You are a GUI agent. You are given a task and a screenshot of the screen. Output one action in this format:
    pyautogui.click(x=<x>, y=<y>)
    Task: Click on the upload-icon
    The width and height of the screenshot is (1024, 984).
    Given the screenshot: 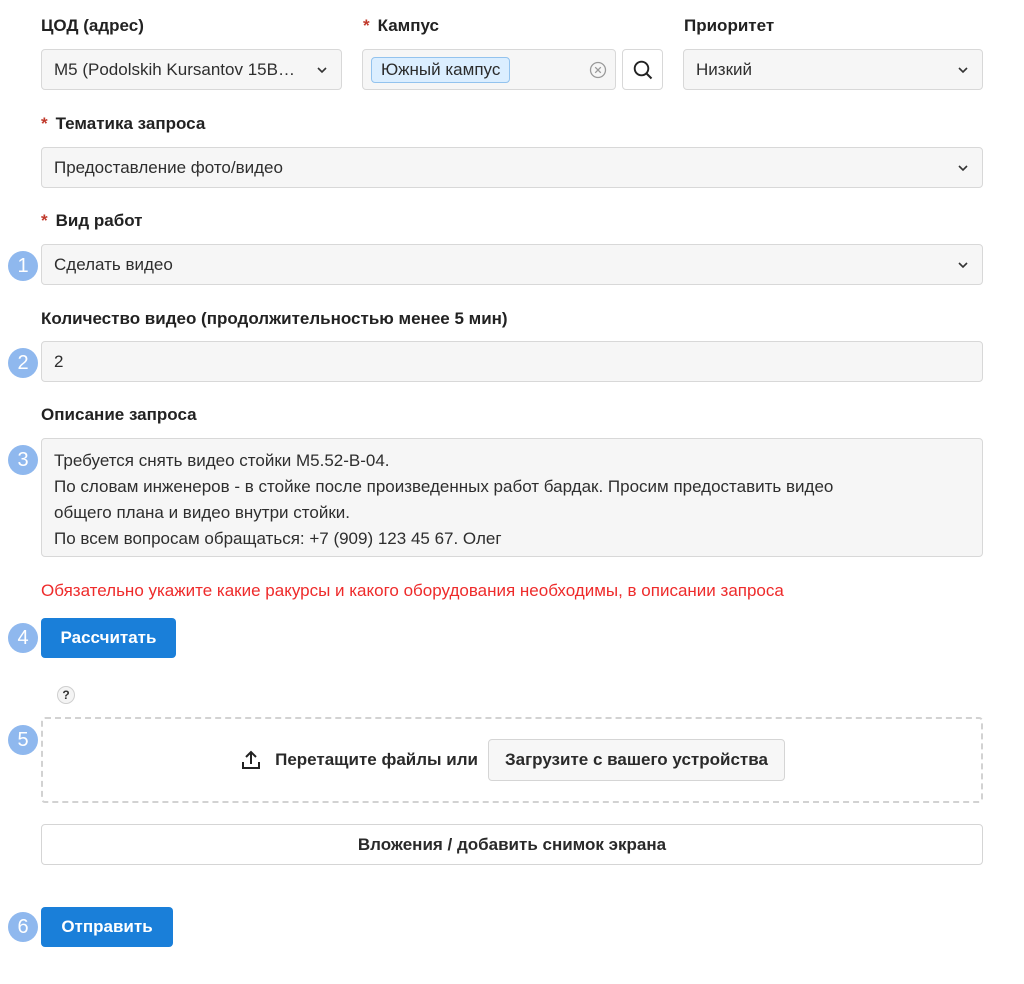 What is the action you would take?
    pyautogui.click(x=251, y=760)
    